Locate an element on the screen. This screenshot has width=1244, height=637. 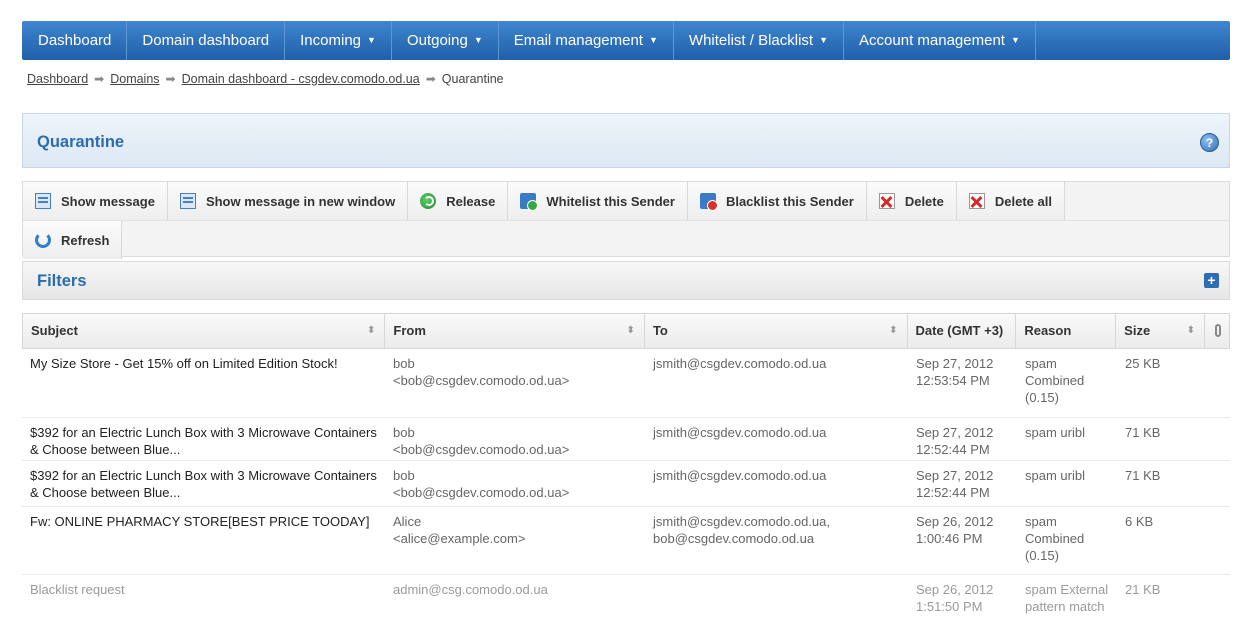
column-header-subject: Subject ⬍ is located at coordinates (204, 331).